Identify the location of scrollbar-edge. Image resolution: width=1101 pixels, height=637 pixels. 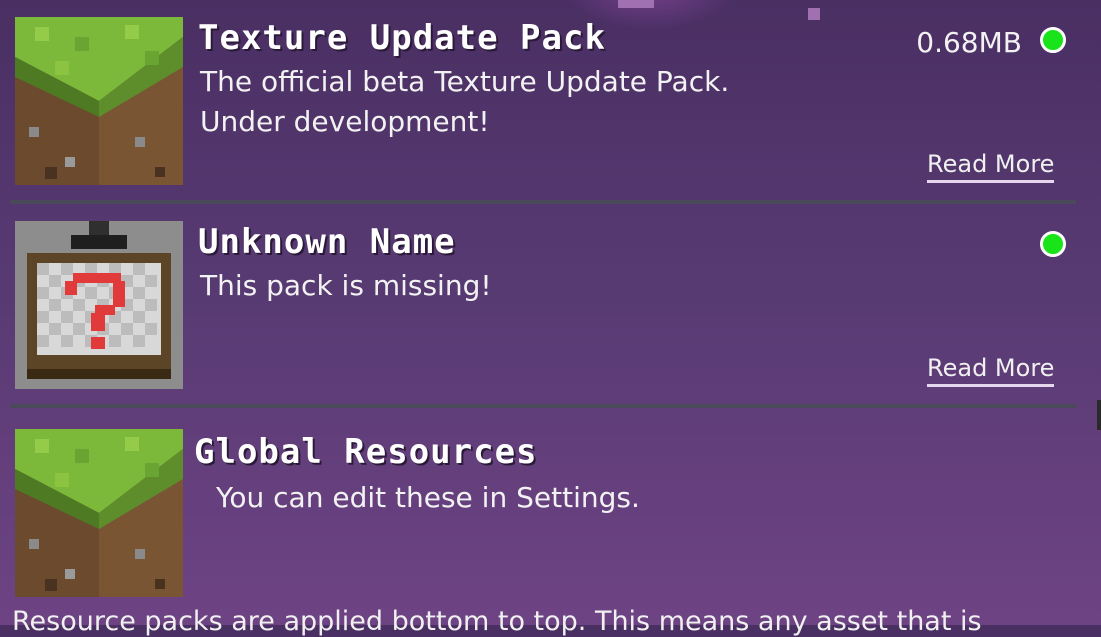
(1099, 415).